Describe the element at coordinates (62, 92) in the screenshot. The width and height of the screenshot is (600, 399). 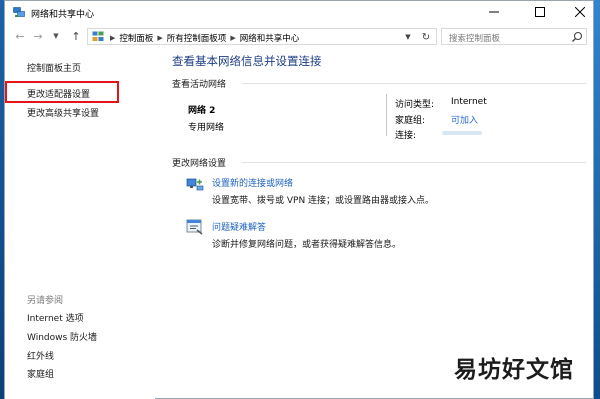
I see `highlight-annotation-box` at that location.